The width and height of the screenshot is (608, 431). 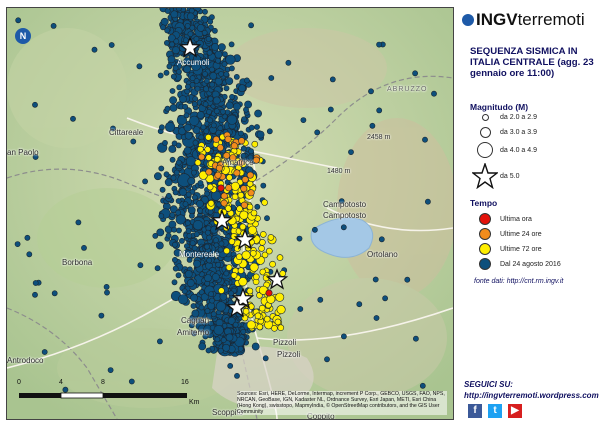 I want to click on label-montereale: Montereale, so click(x=199, y=254).